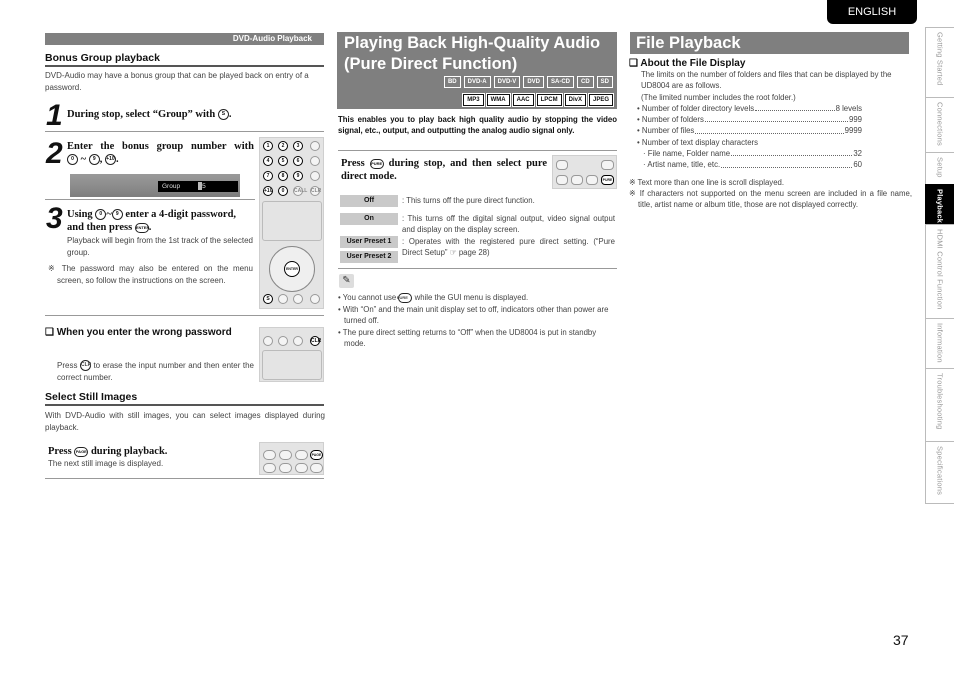 This screenshot has width=954, height=675. What do you see at coordinates (473, 100) in the screenshot?
I see `media-badge: MP3` at bounding box center [473, 100].